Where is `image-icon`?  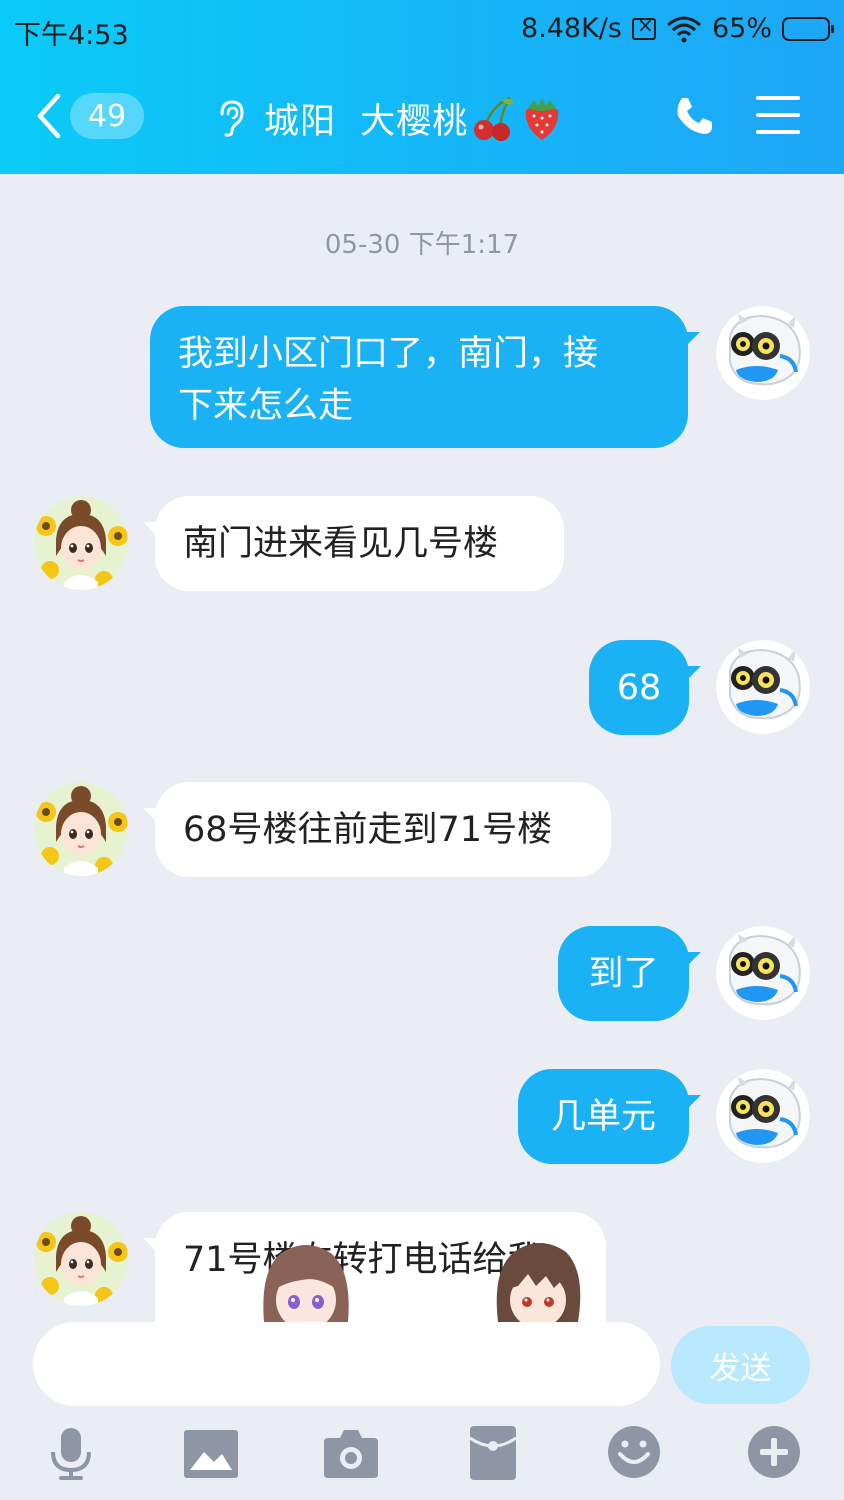 image-icon is located at coordinates (211, 1454).